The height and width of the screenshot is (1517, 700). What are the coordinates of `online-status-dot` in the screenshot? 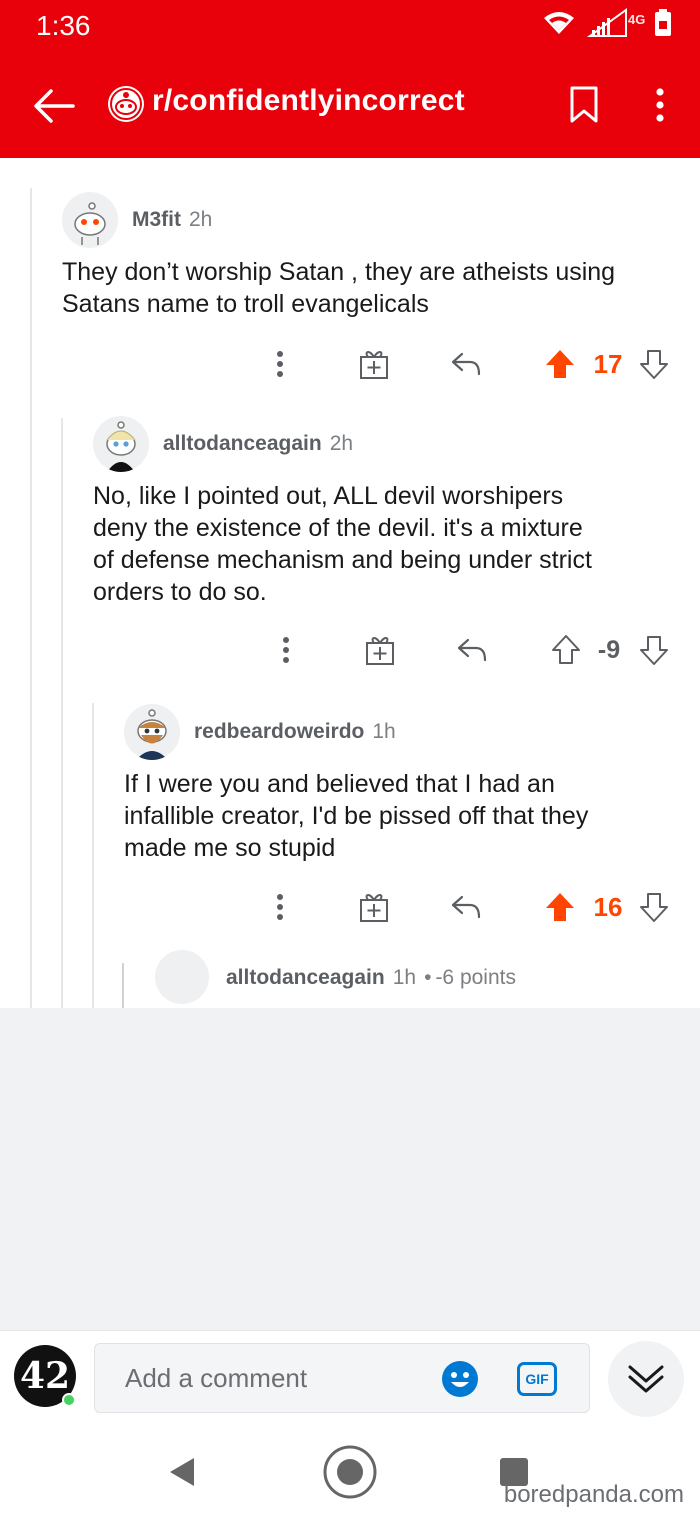 It's located at (69, 1400).